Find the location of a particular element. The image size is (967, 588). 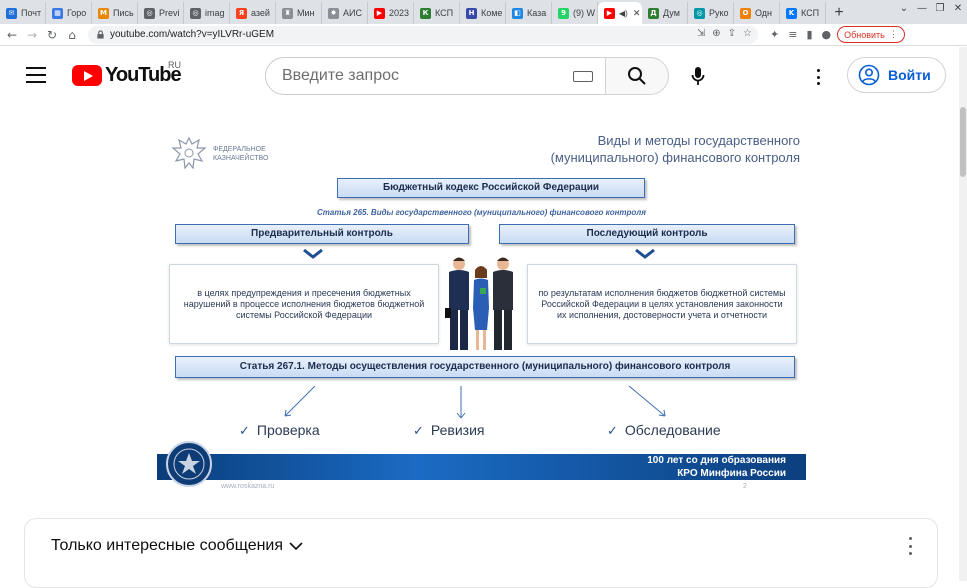

browser-tab: ▦ Горо is located at coordinates (69, 13).